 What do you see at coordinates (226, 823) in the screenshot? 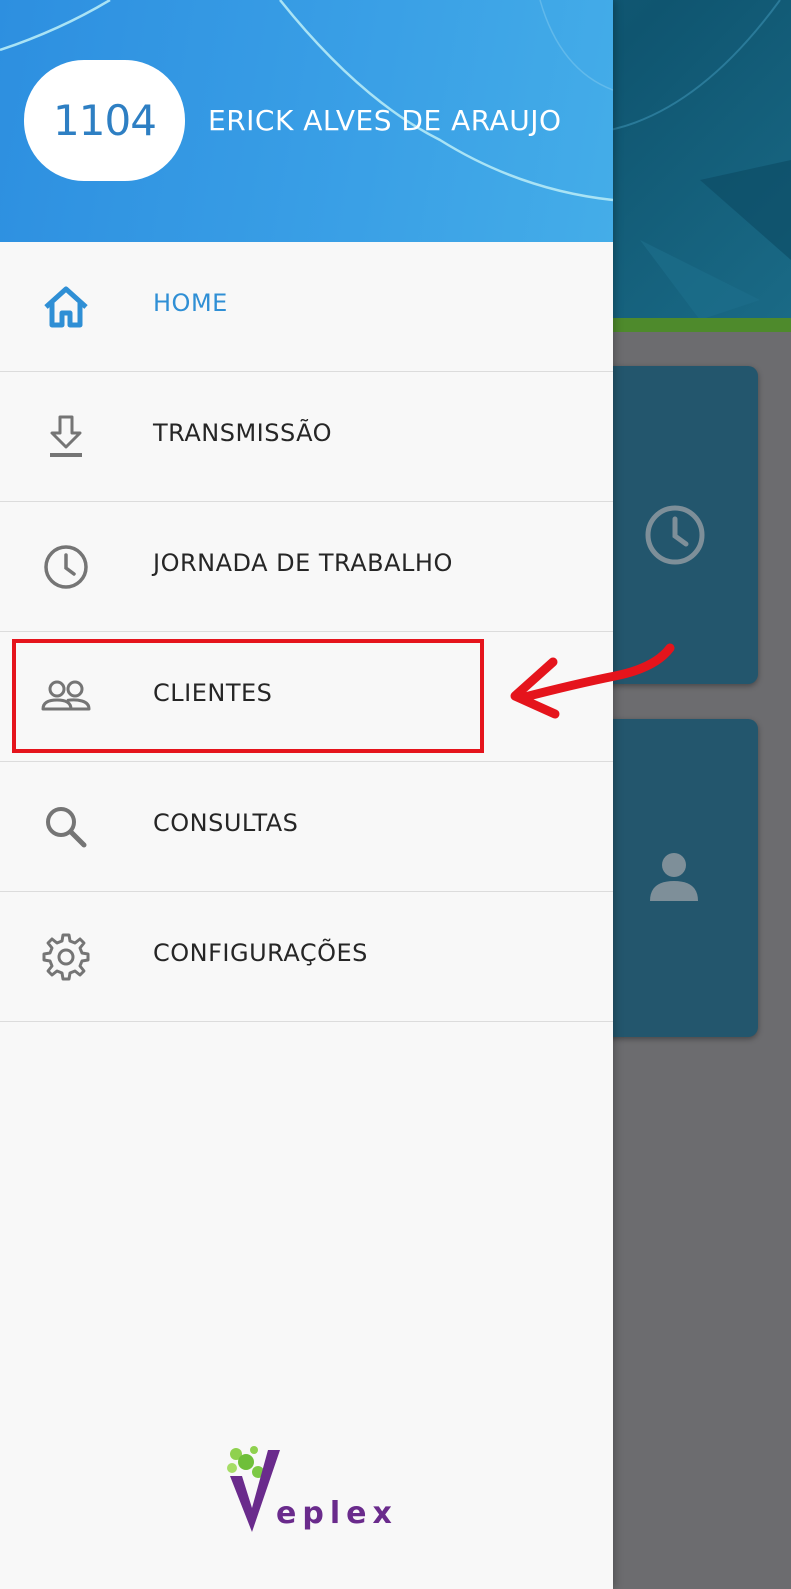
I see `menu-item-label: CONSULTAS` at bounding box center [226, 823].